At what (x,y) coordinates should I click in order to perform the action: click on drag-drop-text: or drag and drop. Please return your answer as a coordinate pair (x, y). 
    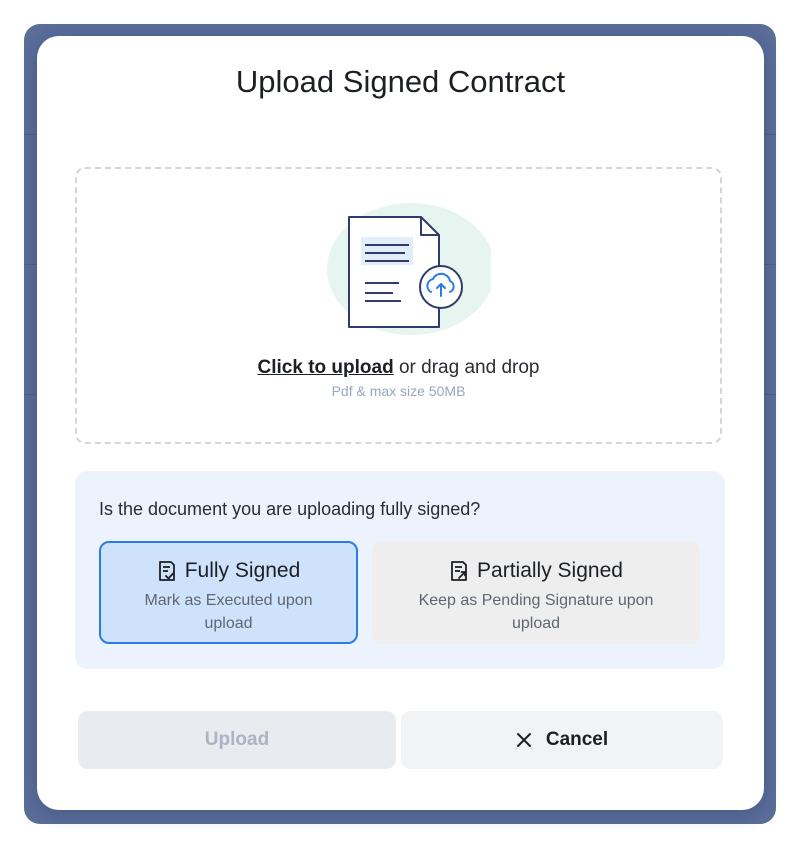
    Looking at the image, I should click on (466, 367).